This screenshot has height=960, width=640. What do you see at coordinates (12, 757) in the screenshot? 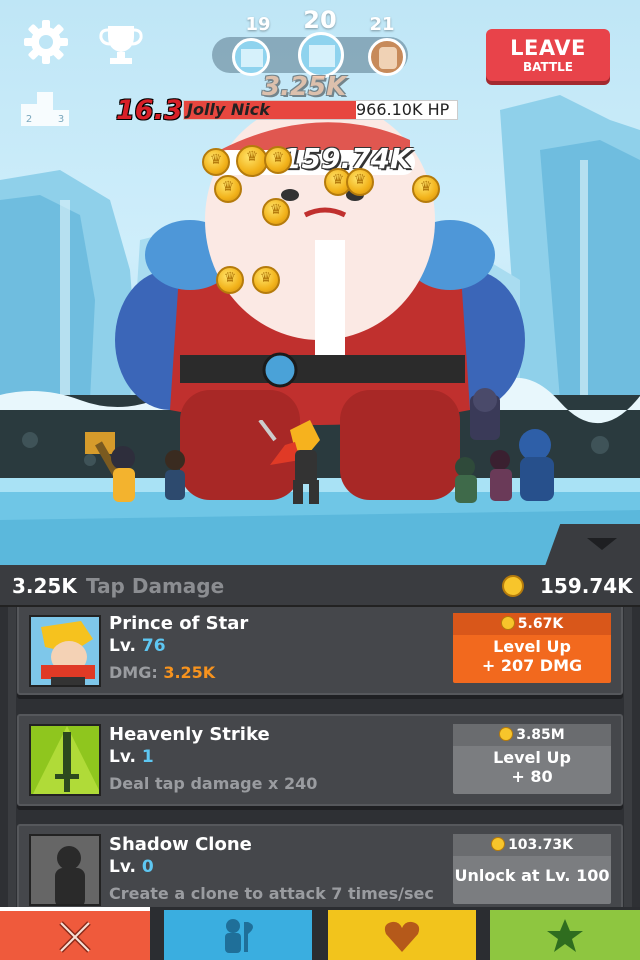
I see `list-rail-left` at bounding box center [12, 757].